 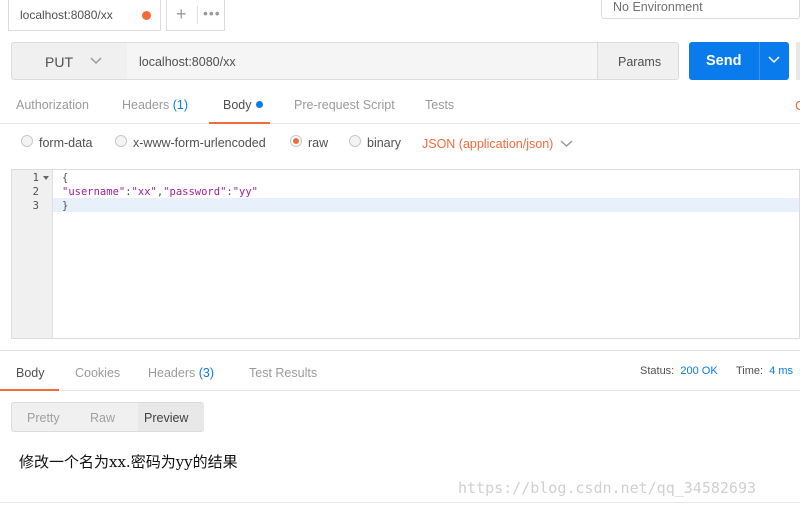 I want to click on code-line-2: "username":"xx","password":"yy", so click(x=160, y=192).